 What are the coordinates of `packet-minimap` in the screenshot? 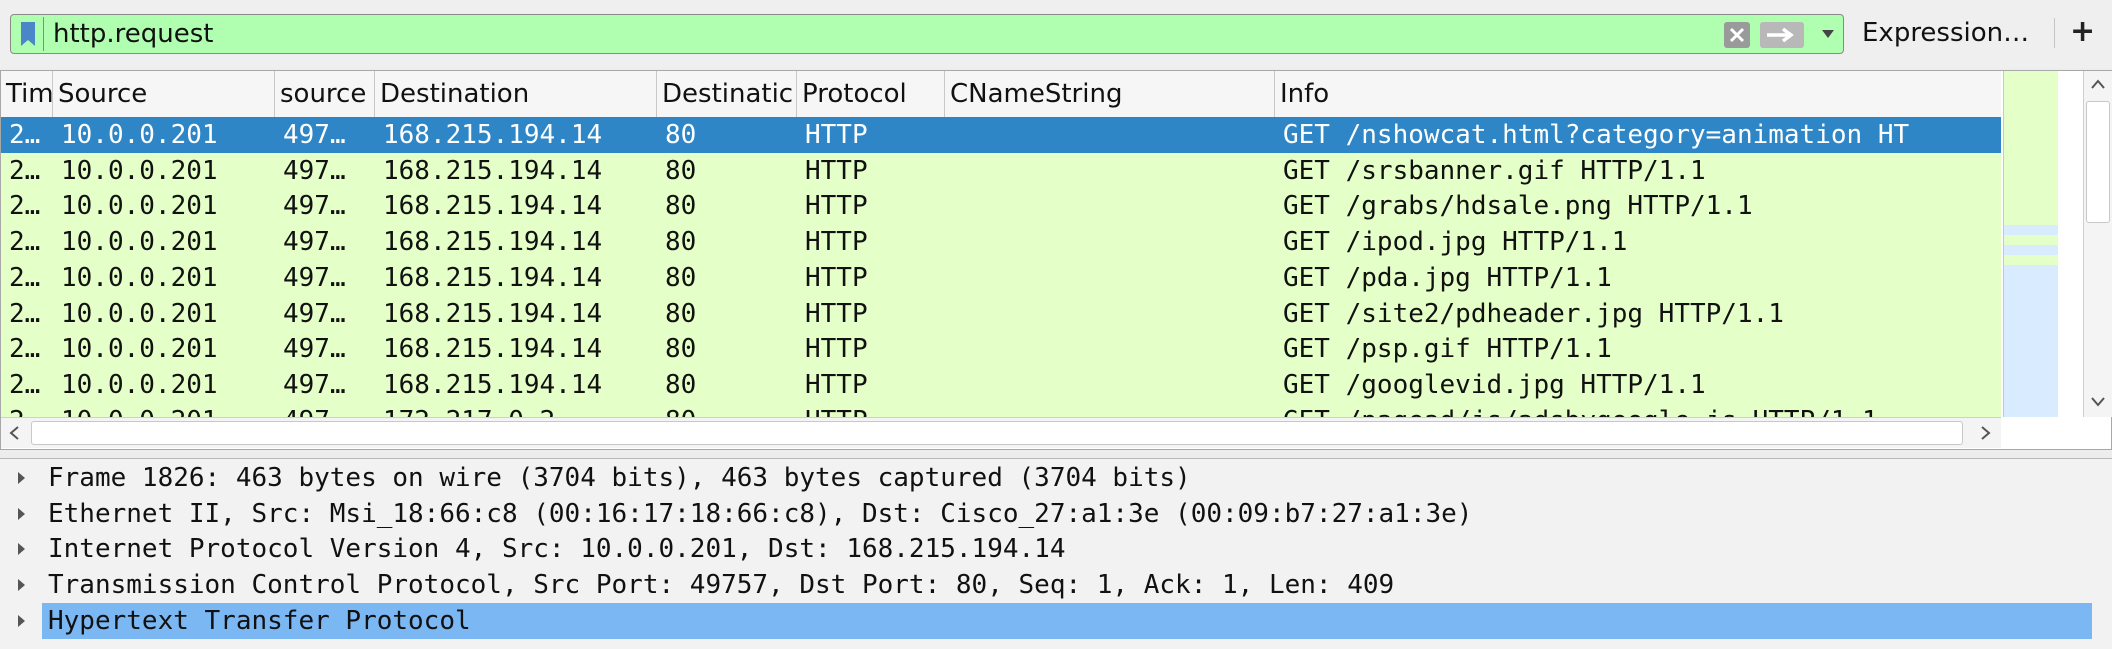 It's located at (2030, 244).